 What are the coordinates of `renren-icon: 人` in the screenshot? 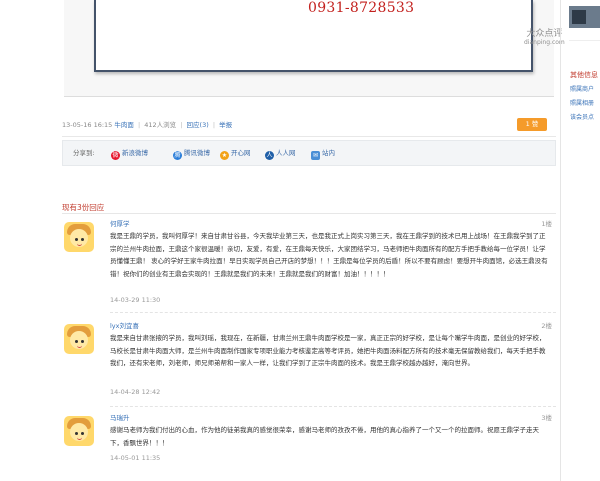 It's located at (269, 155).